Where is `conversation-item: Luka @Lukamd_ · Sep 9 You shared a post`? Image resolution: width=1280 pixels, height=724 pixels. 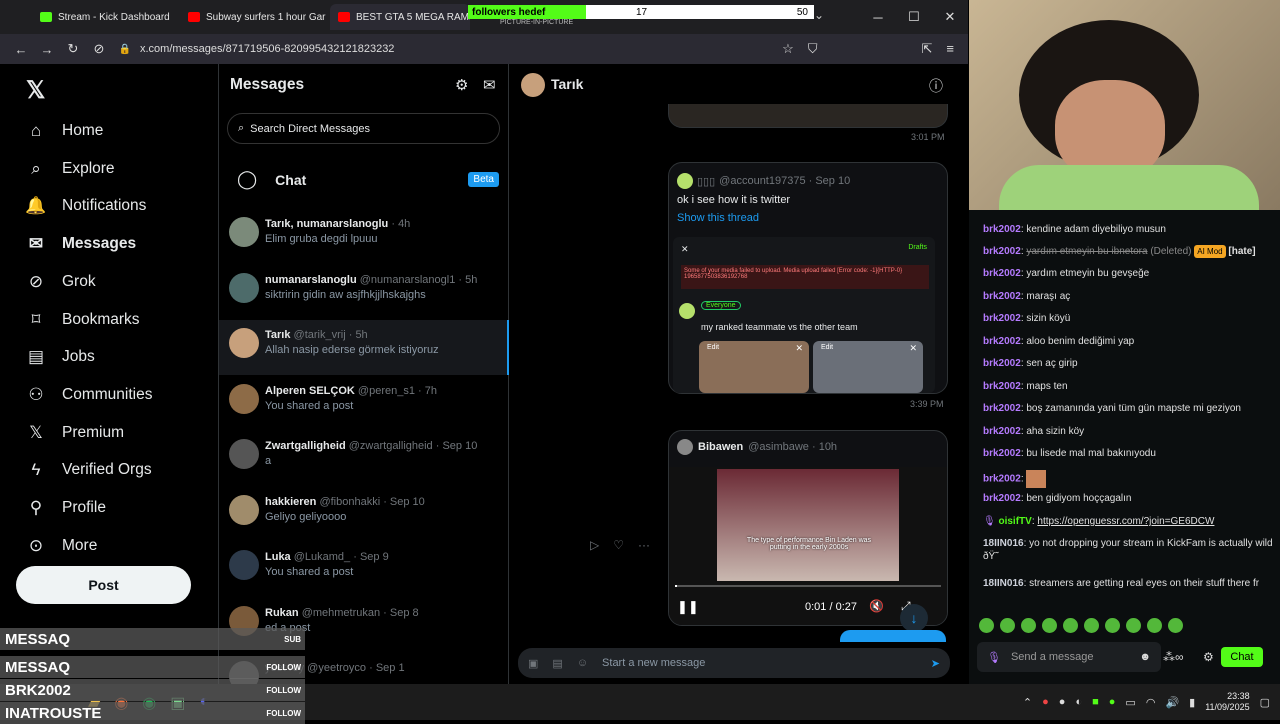
conversation-item: Luka @Lukamd_ · Sep 9 You shared a post is located at coordinates (364, 569).